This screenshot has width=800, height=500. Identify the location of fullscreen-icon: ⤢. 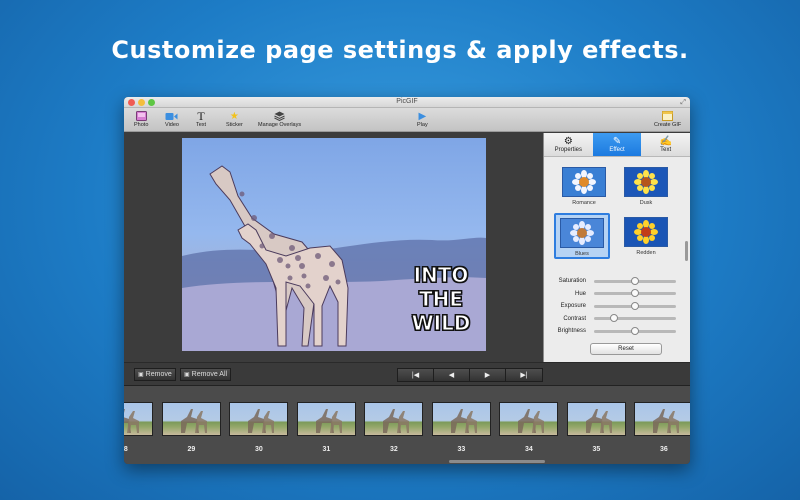
(683, 103).